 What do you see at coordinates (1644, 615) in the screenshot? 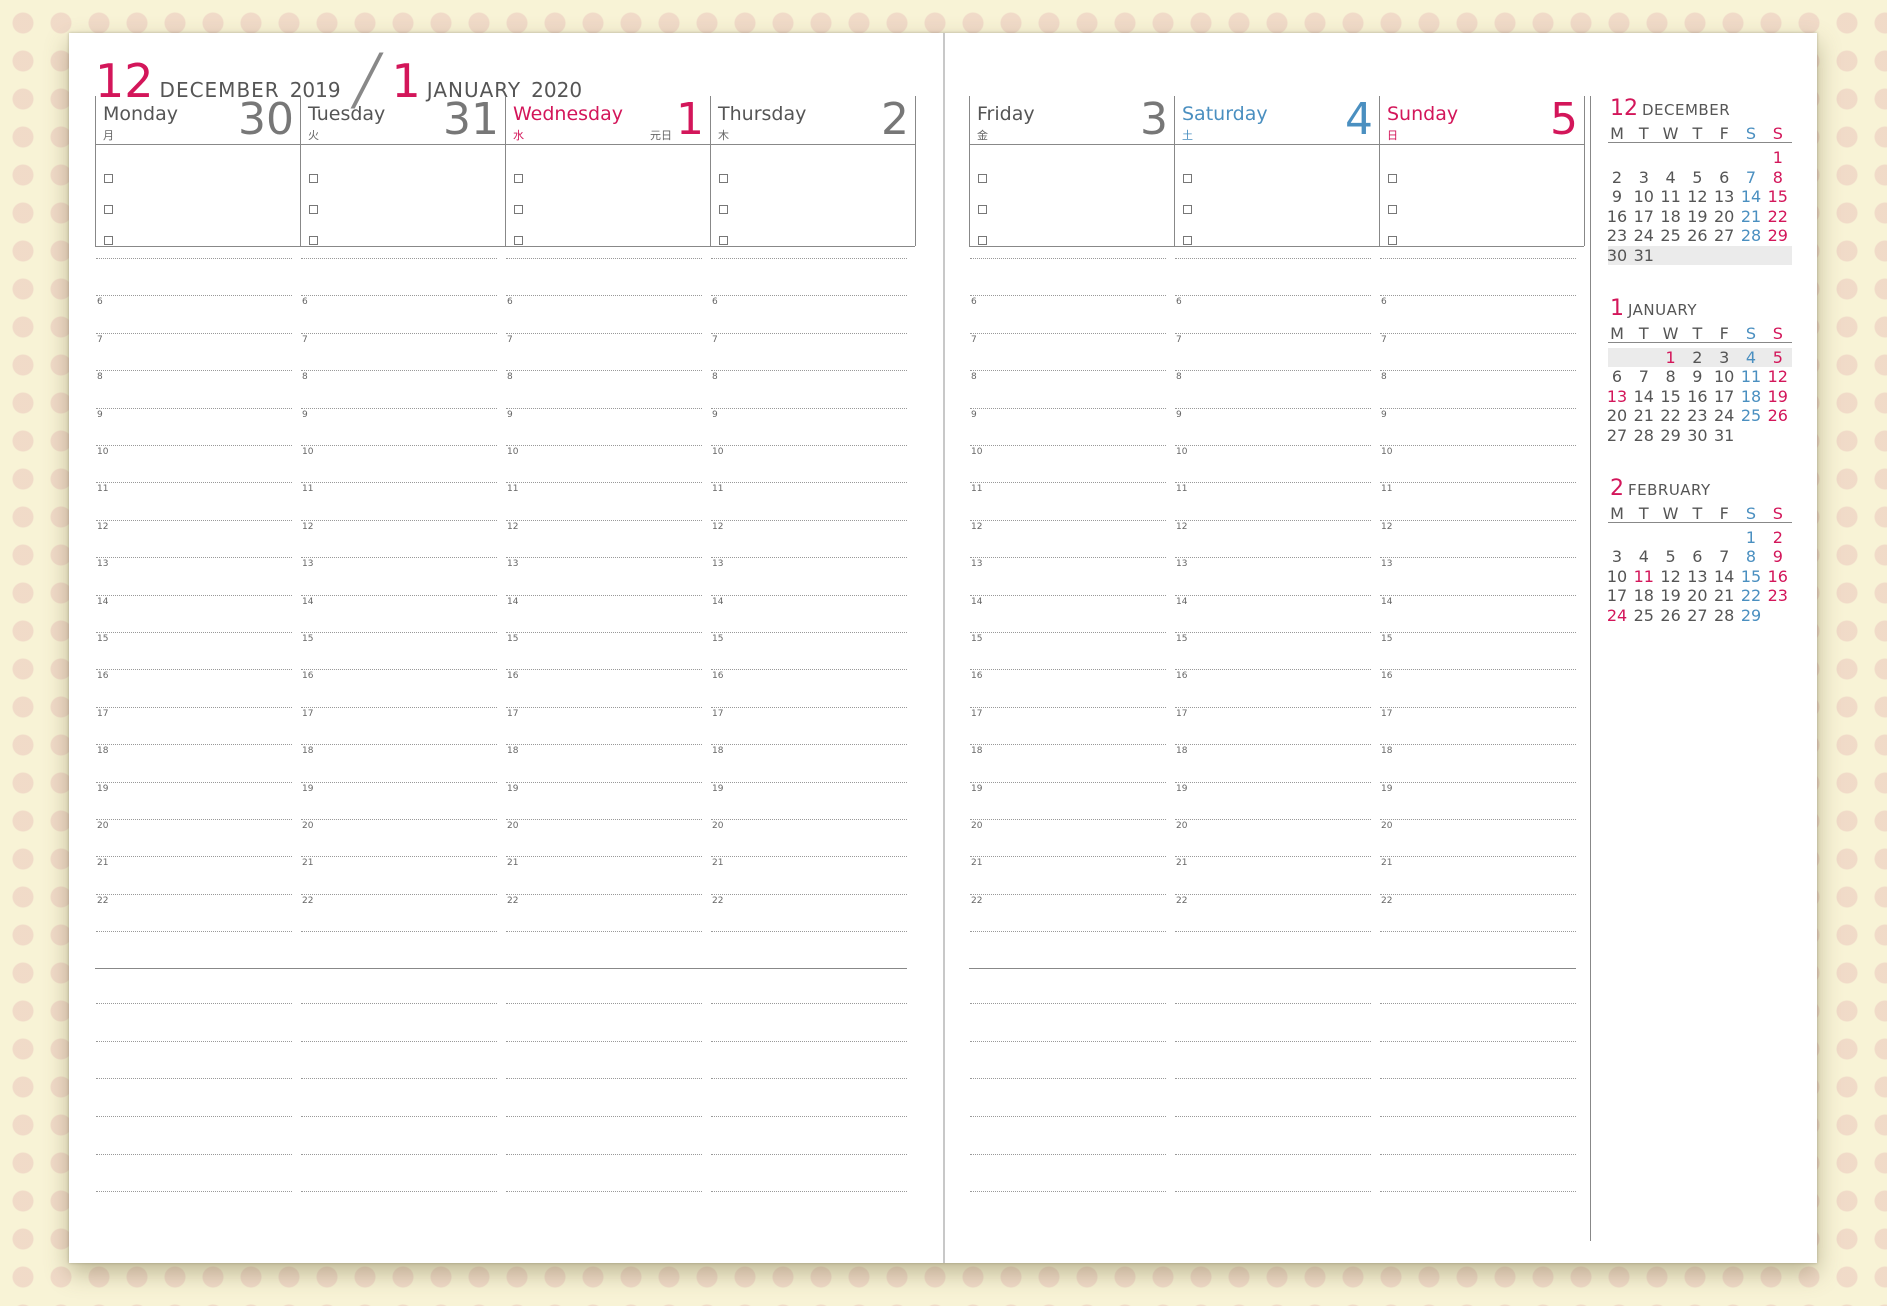
I see `mini-calendar-day: 25` at bounding box center [1644, 615].